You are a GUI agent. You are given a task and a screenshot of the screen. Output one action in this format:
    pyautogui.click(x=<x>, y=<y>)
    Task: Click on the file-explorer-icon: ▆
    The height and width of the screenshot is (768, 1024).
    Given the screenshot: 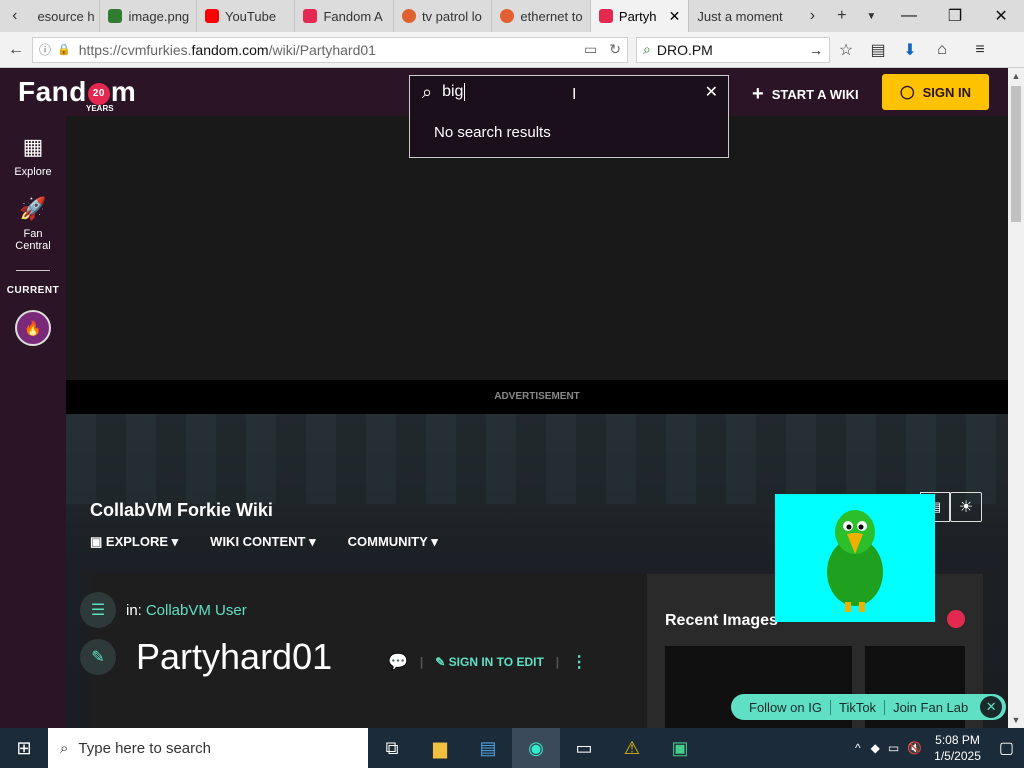 What is the action you would take?
    pyautogui.click(x=440, y=748)
    